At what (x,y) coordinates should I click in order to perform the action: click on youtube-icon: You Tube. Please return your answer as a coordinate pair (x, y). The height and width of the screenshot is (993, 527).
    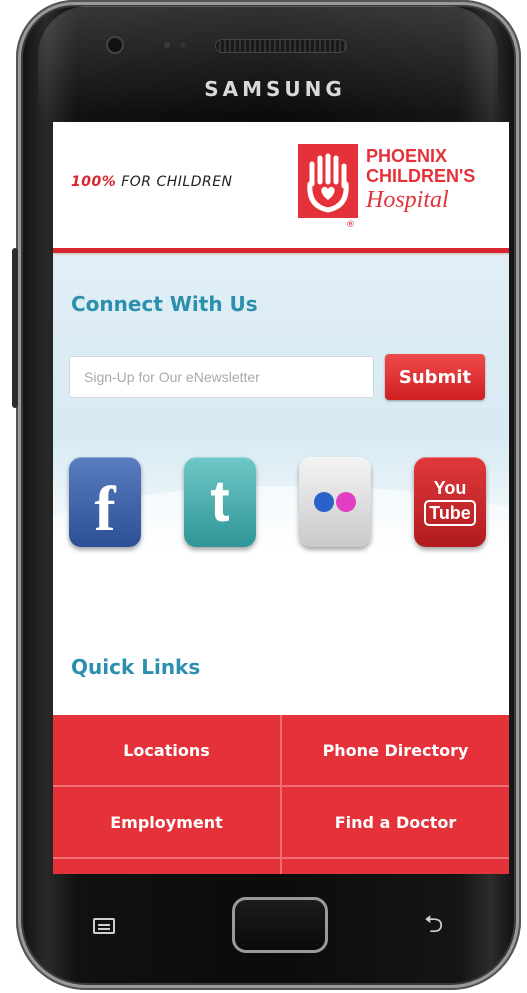
    Looking at the image, I should click on (450, 502).